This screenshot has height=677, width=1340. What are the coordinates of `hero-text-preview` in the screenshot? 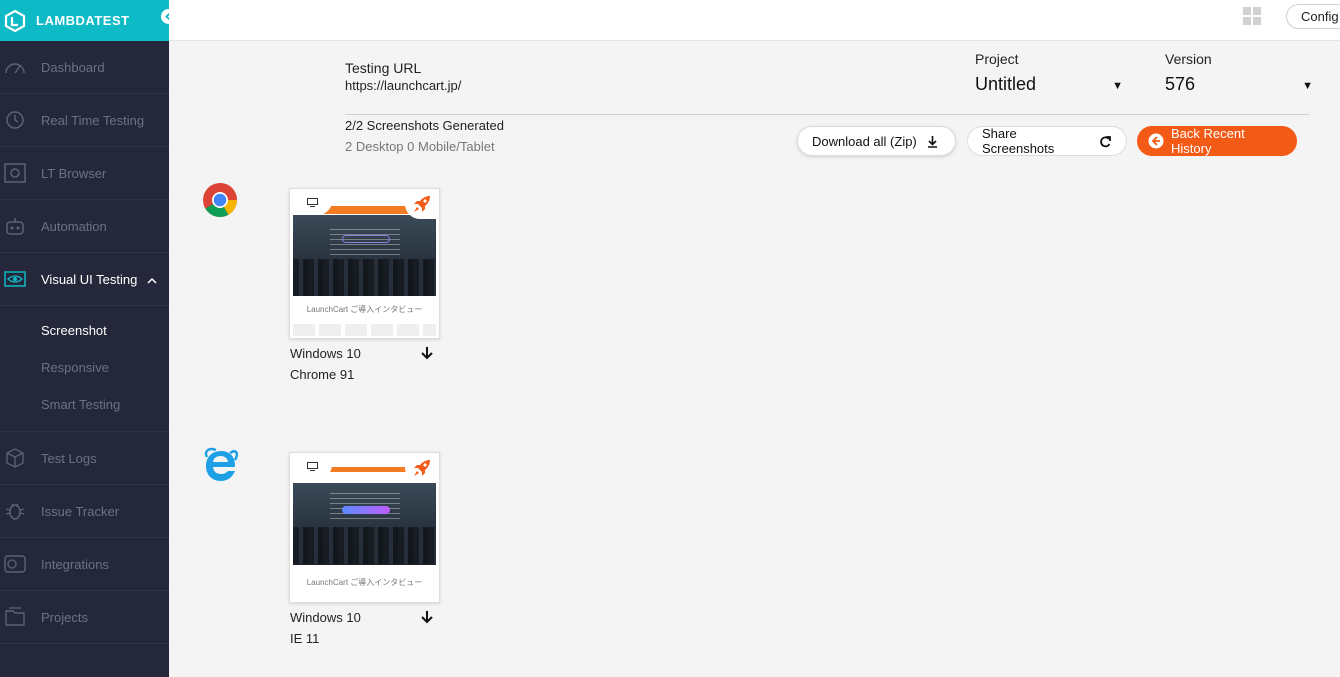 It's located at (365, 244).